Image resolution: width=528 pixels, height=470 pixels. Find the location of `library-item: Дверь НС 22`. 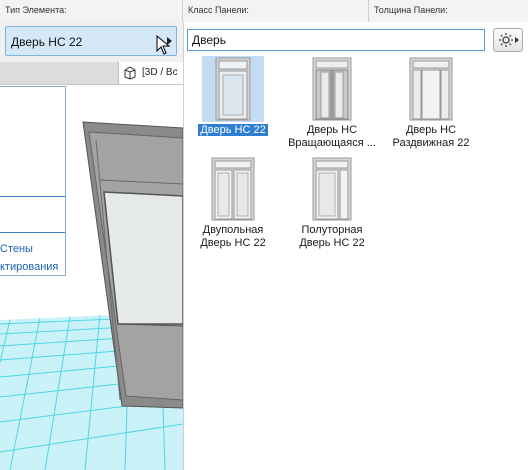

library-item: Дверь НС 22 is located at coordinates (233, 106).